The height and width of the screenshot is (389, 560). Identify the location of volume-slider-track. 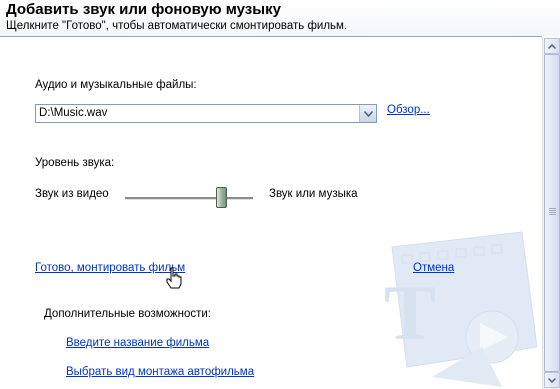
(189, 198).